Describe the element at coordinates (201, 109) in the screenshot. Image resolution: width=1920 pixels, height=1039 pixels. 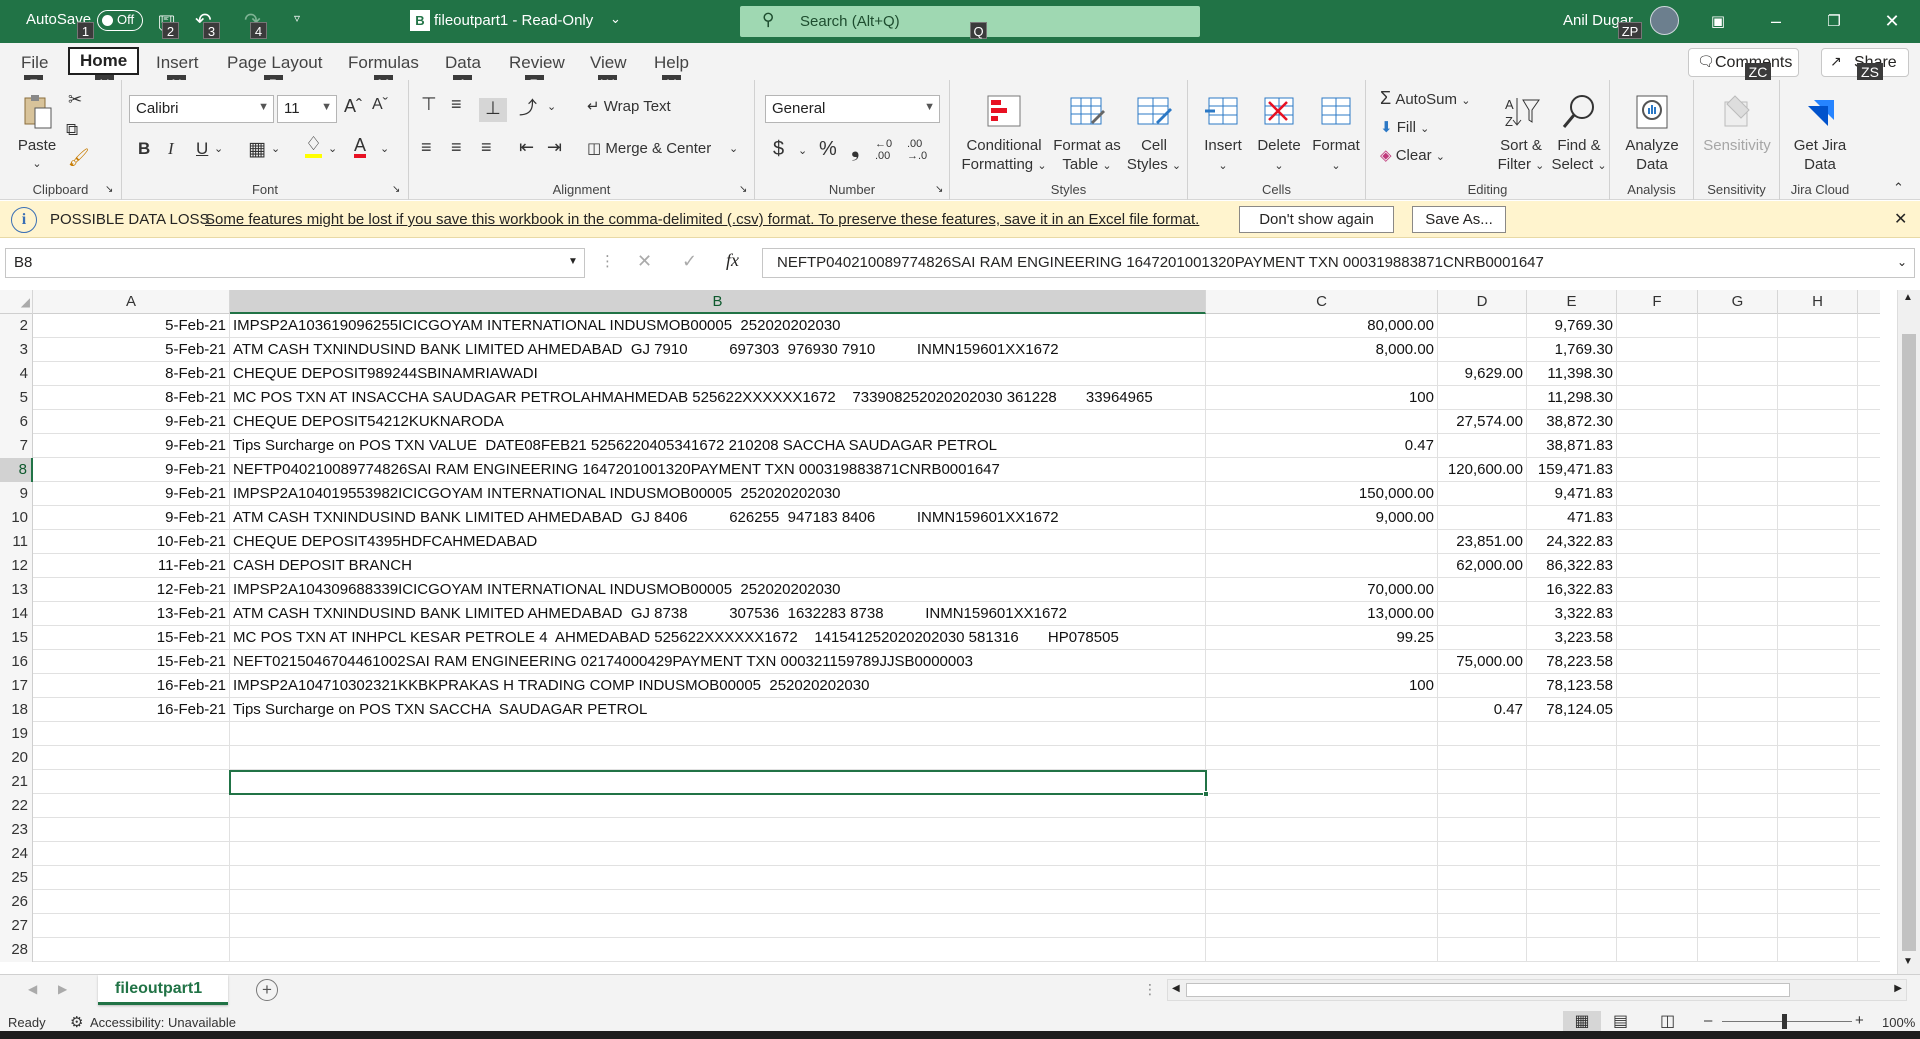
I see `font-name-select: Calibri ▼` at that location.